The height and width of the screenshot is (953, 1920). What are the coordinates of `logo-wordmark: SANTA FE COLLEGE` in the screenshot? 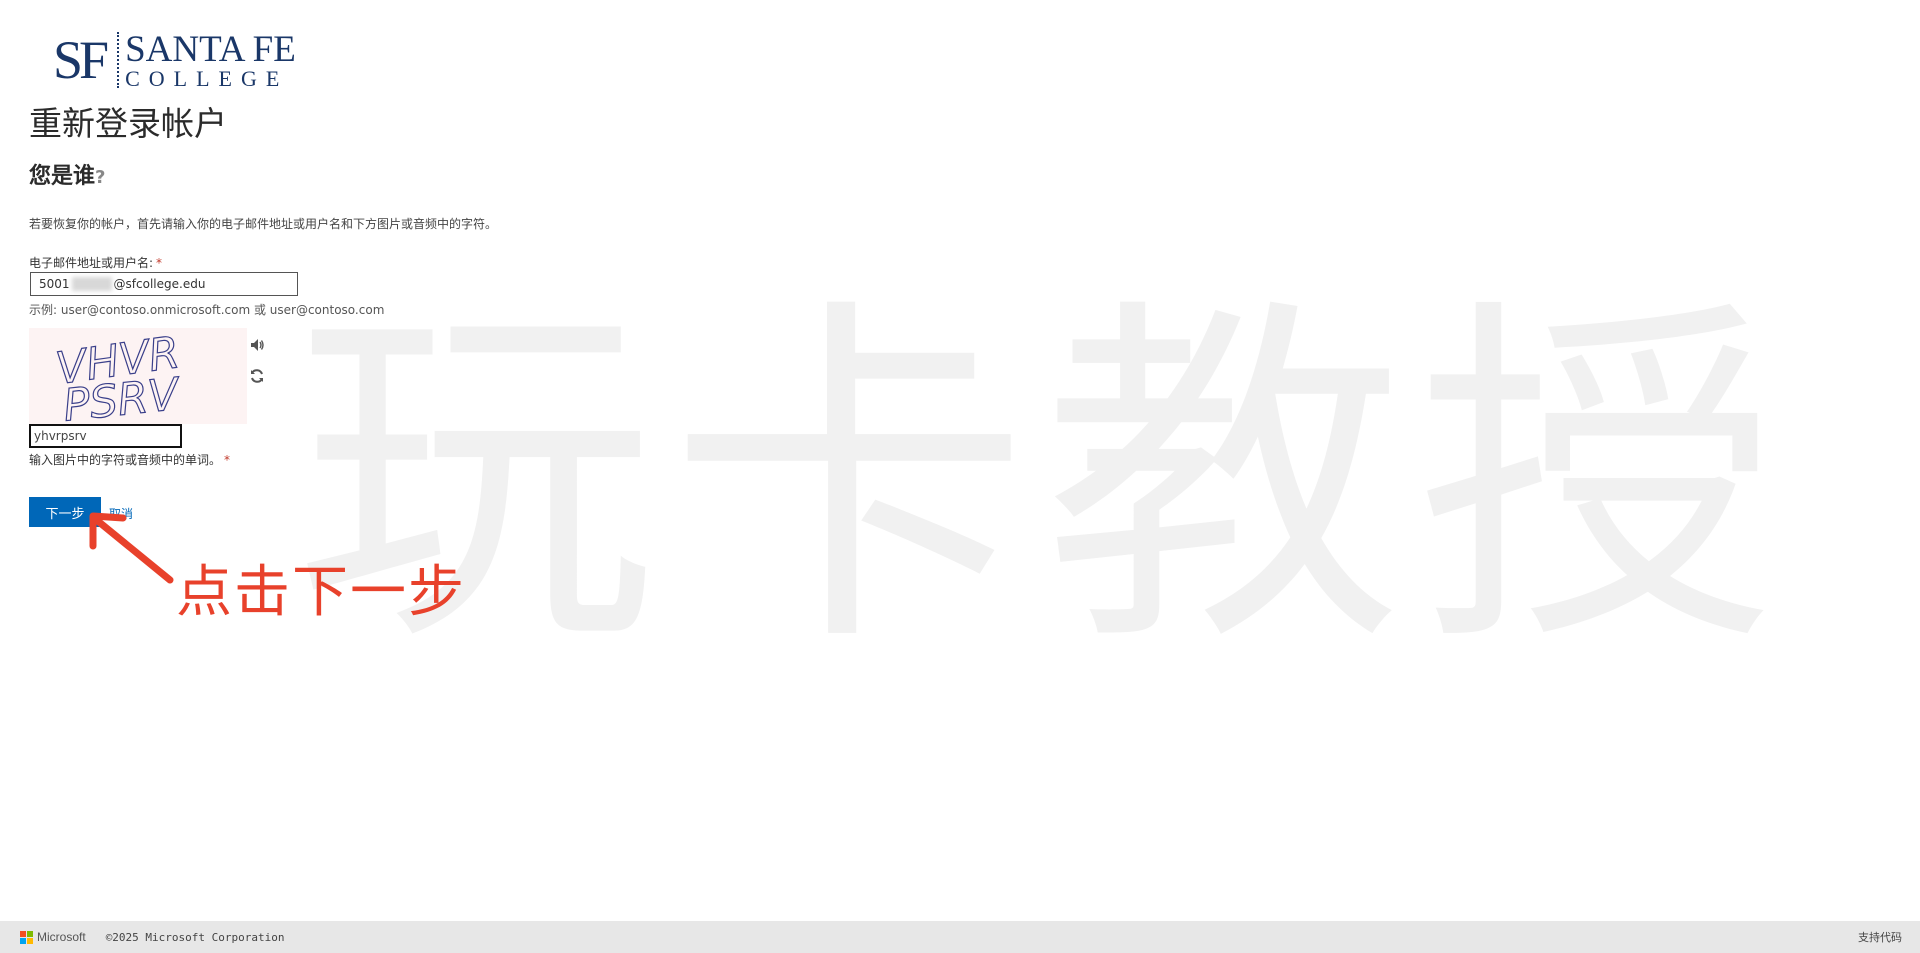 It's located at (210, 60).